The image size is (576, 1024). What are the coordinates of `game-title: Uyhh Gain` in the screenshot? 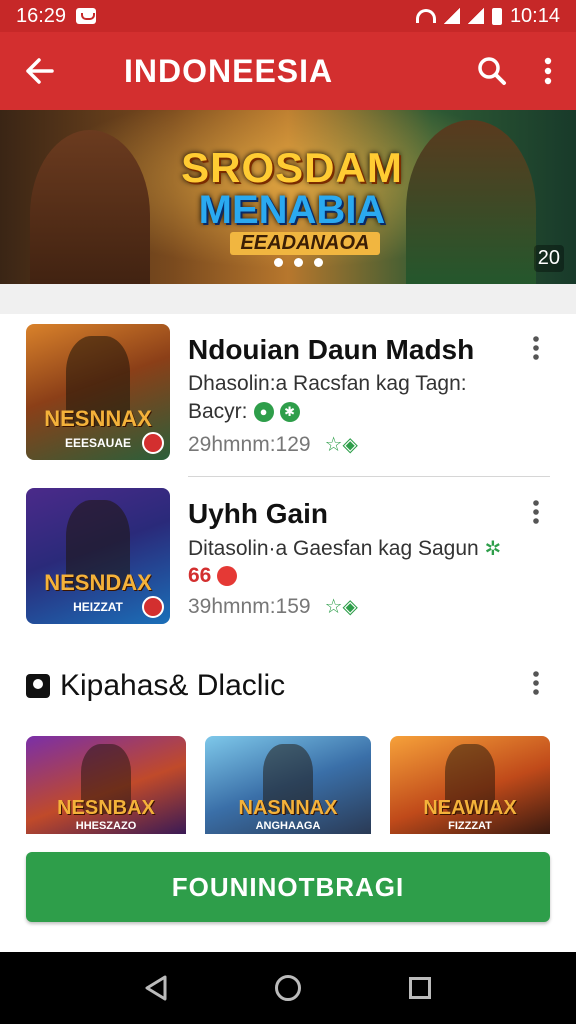 It's located at (258, 514).